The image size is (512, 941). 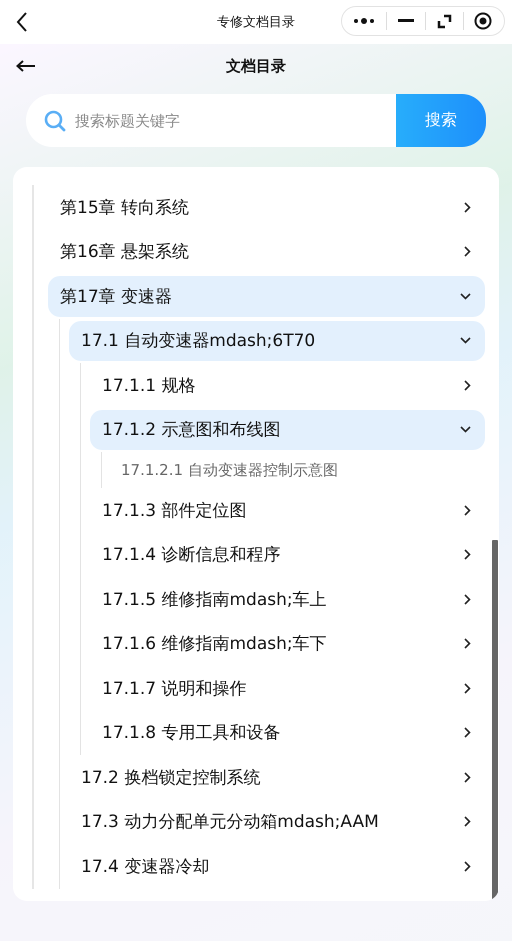 I want to click on tree-item: 第16章 悬架系统, so click(x=266, y=252).